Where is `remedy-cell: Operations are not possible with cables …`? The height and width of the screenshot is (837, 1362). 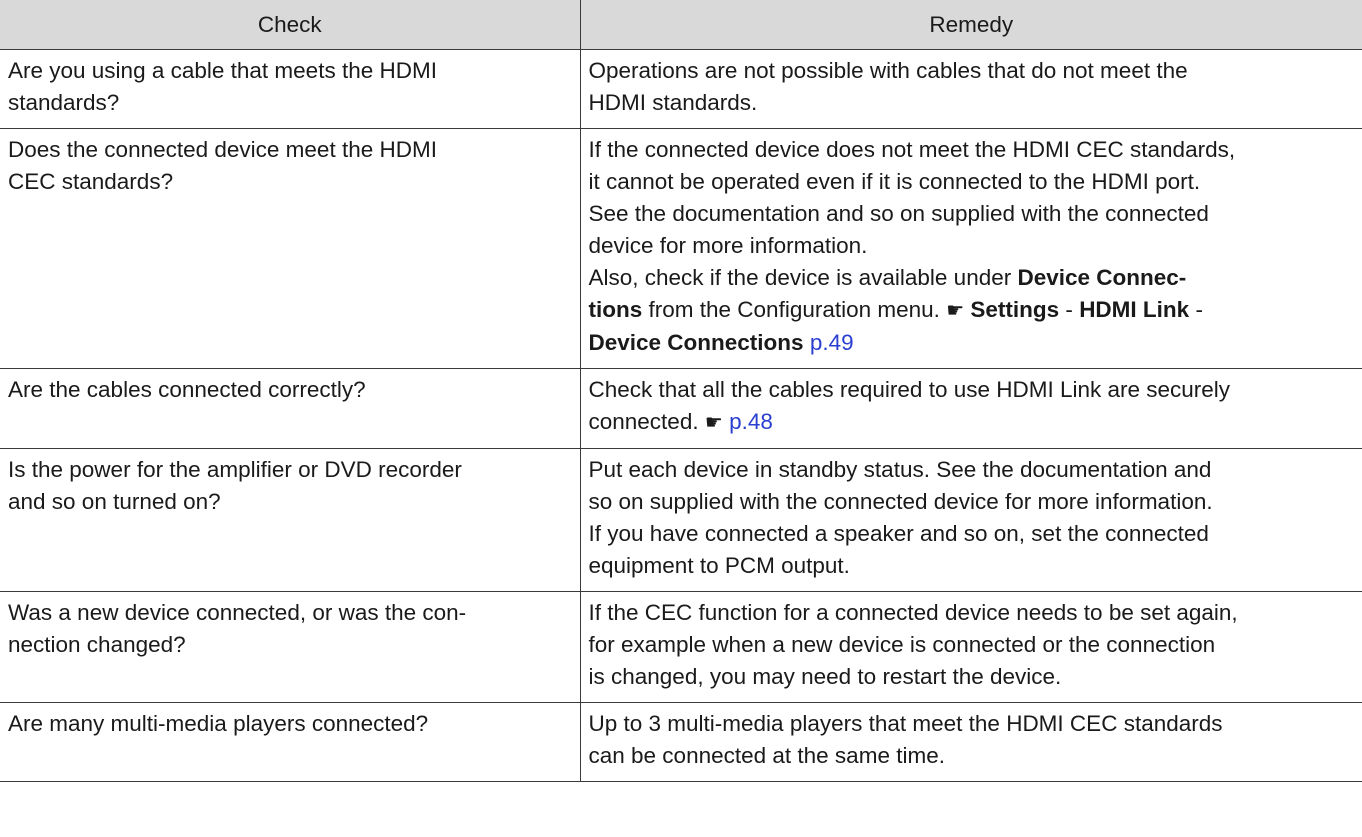
remedy-cell: Operations are not possible with cables … is located at coordinates (970, 89).